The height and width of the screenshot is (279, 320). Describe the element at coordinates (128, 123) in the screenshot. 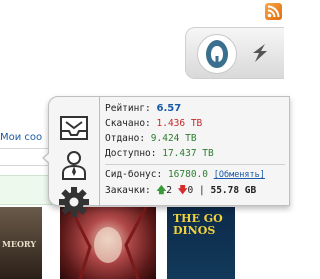

I see `downloaded-label: Скачано:` at that location.